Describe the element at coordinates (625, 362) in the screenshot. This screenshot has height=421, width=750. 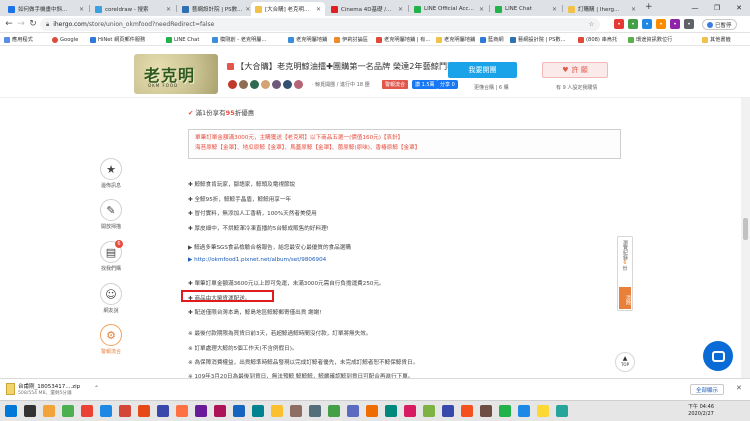
I see `back-to-top-button: ▲ TOP` at that location.